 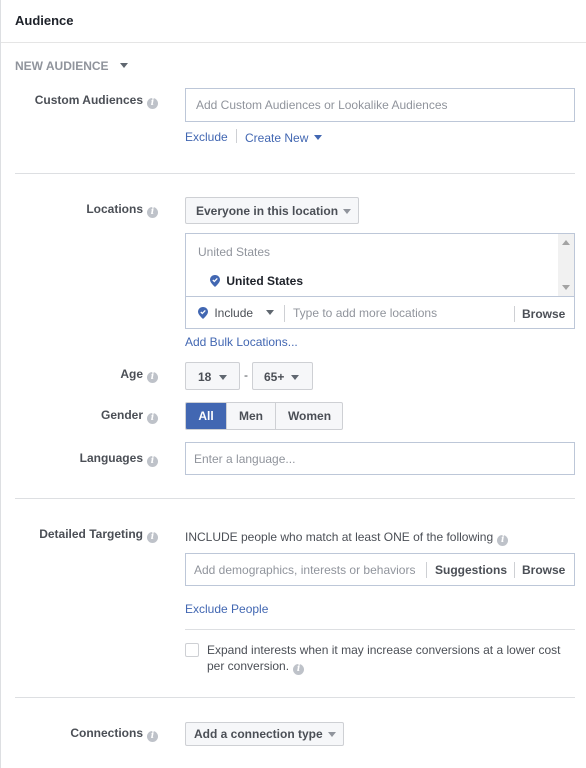 I want to click on detailed-targeting-placeholder: Add demographics, interests or behaviors, so click(x=305, y=570).